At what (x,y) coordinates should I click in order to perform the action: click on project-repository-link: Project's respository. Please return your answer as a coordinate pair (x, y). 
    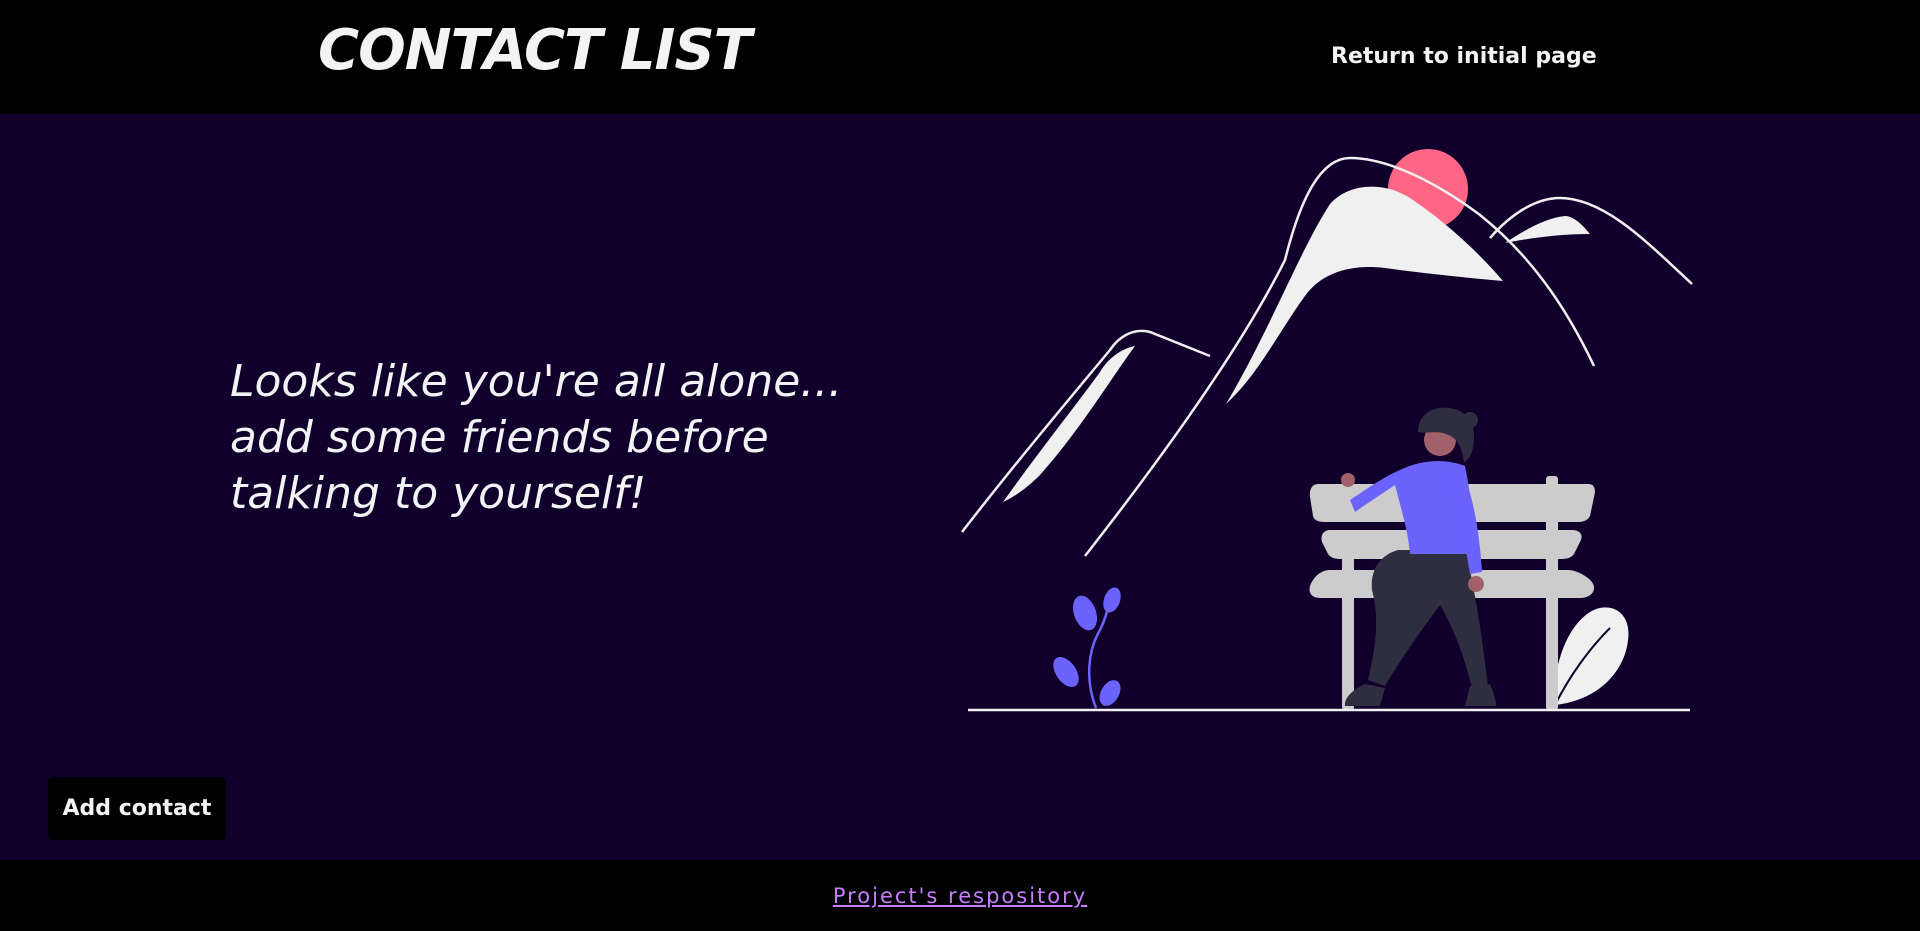
    Looking at the image, I should click on (960, 896).